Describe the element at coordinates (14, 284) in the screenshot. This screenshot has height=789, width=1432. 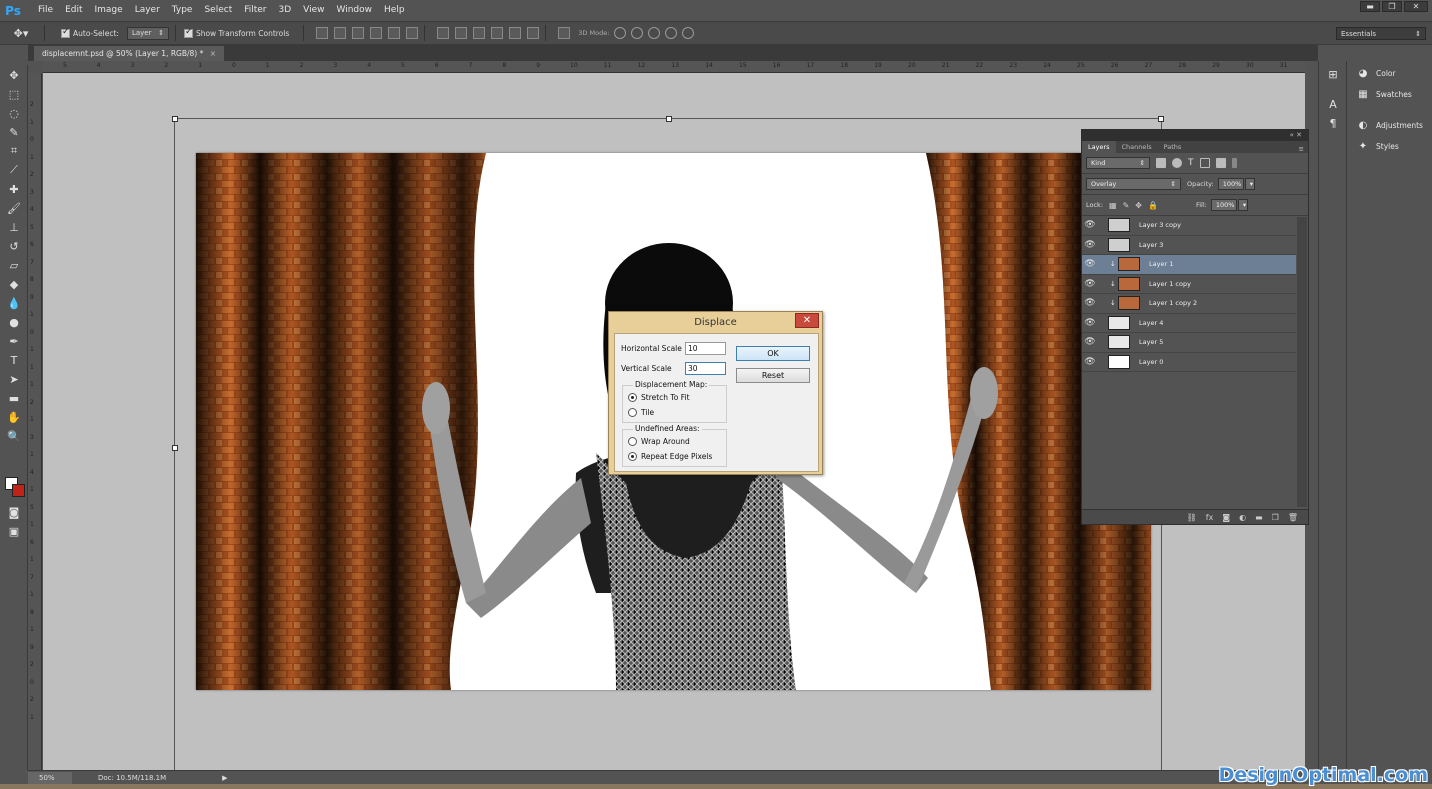
I see `paint-bucket-tool-icon: ◆` at that location.